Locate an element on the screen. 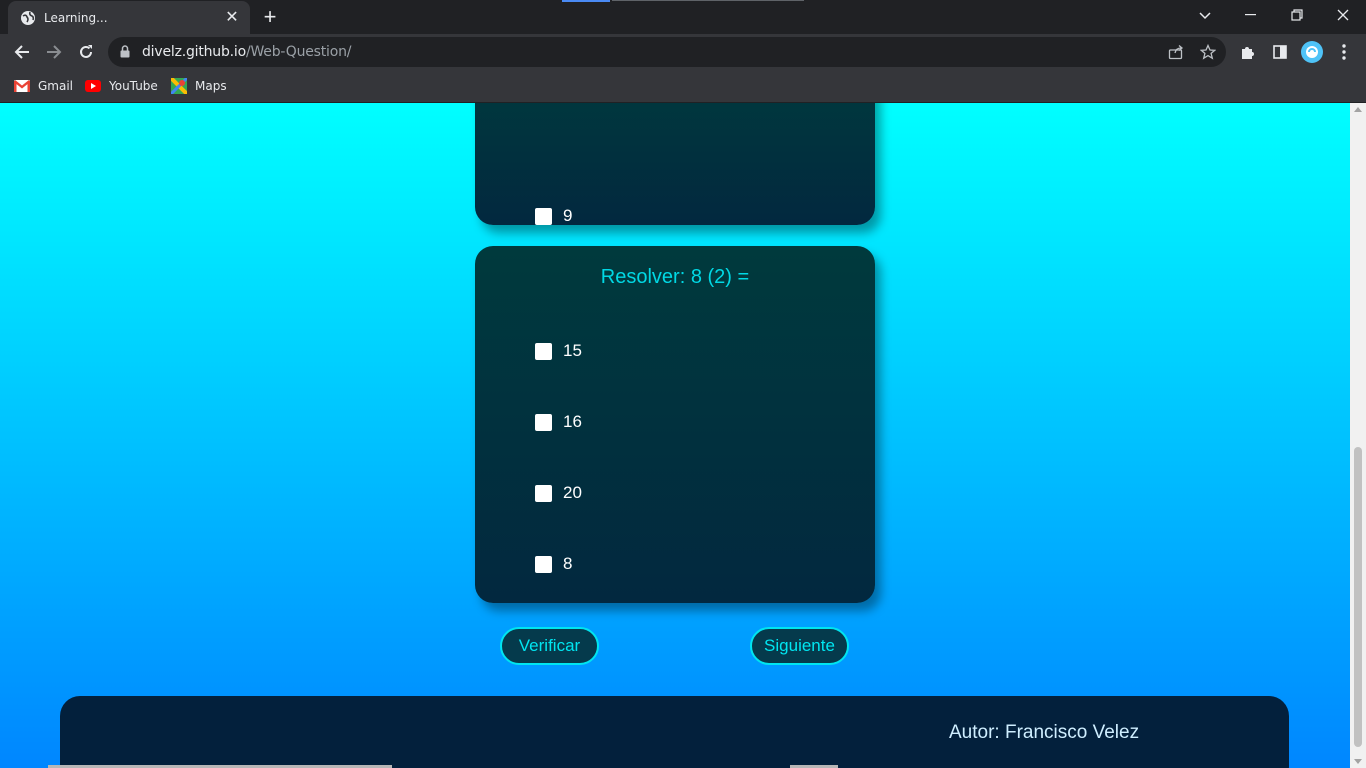 The height and width of the screenshot is (768, 1366). footer-author: Autor: Francisco Velez is located at coordinates (1044, 732).